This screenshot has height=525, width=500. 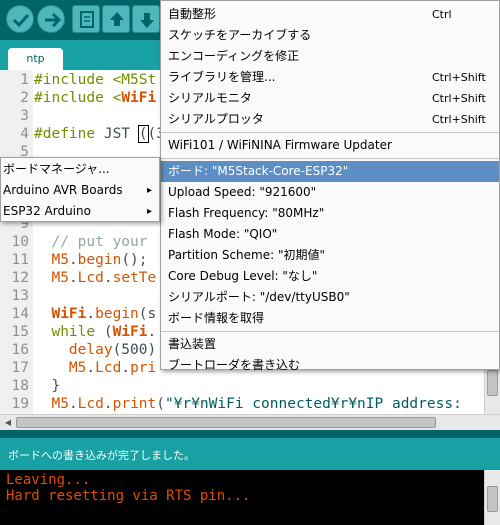 I want to click on menu-item: 自動整形 Ctrl, so click(x=330, y=14).